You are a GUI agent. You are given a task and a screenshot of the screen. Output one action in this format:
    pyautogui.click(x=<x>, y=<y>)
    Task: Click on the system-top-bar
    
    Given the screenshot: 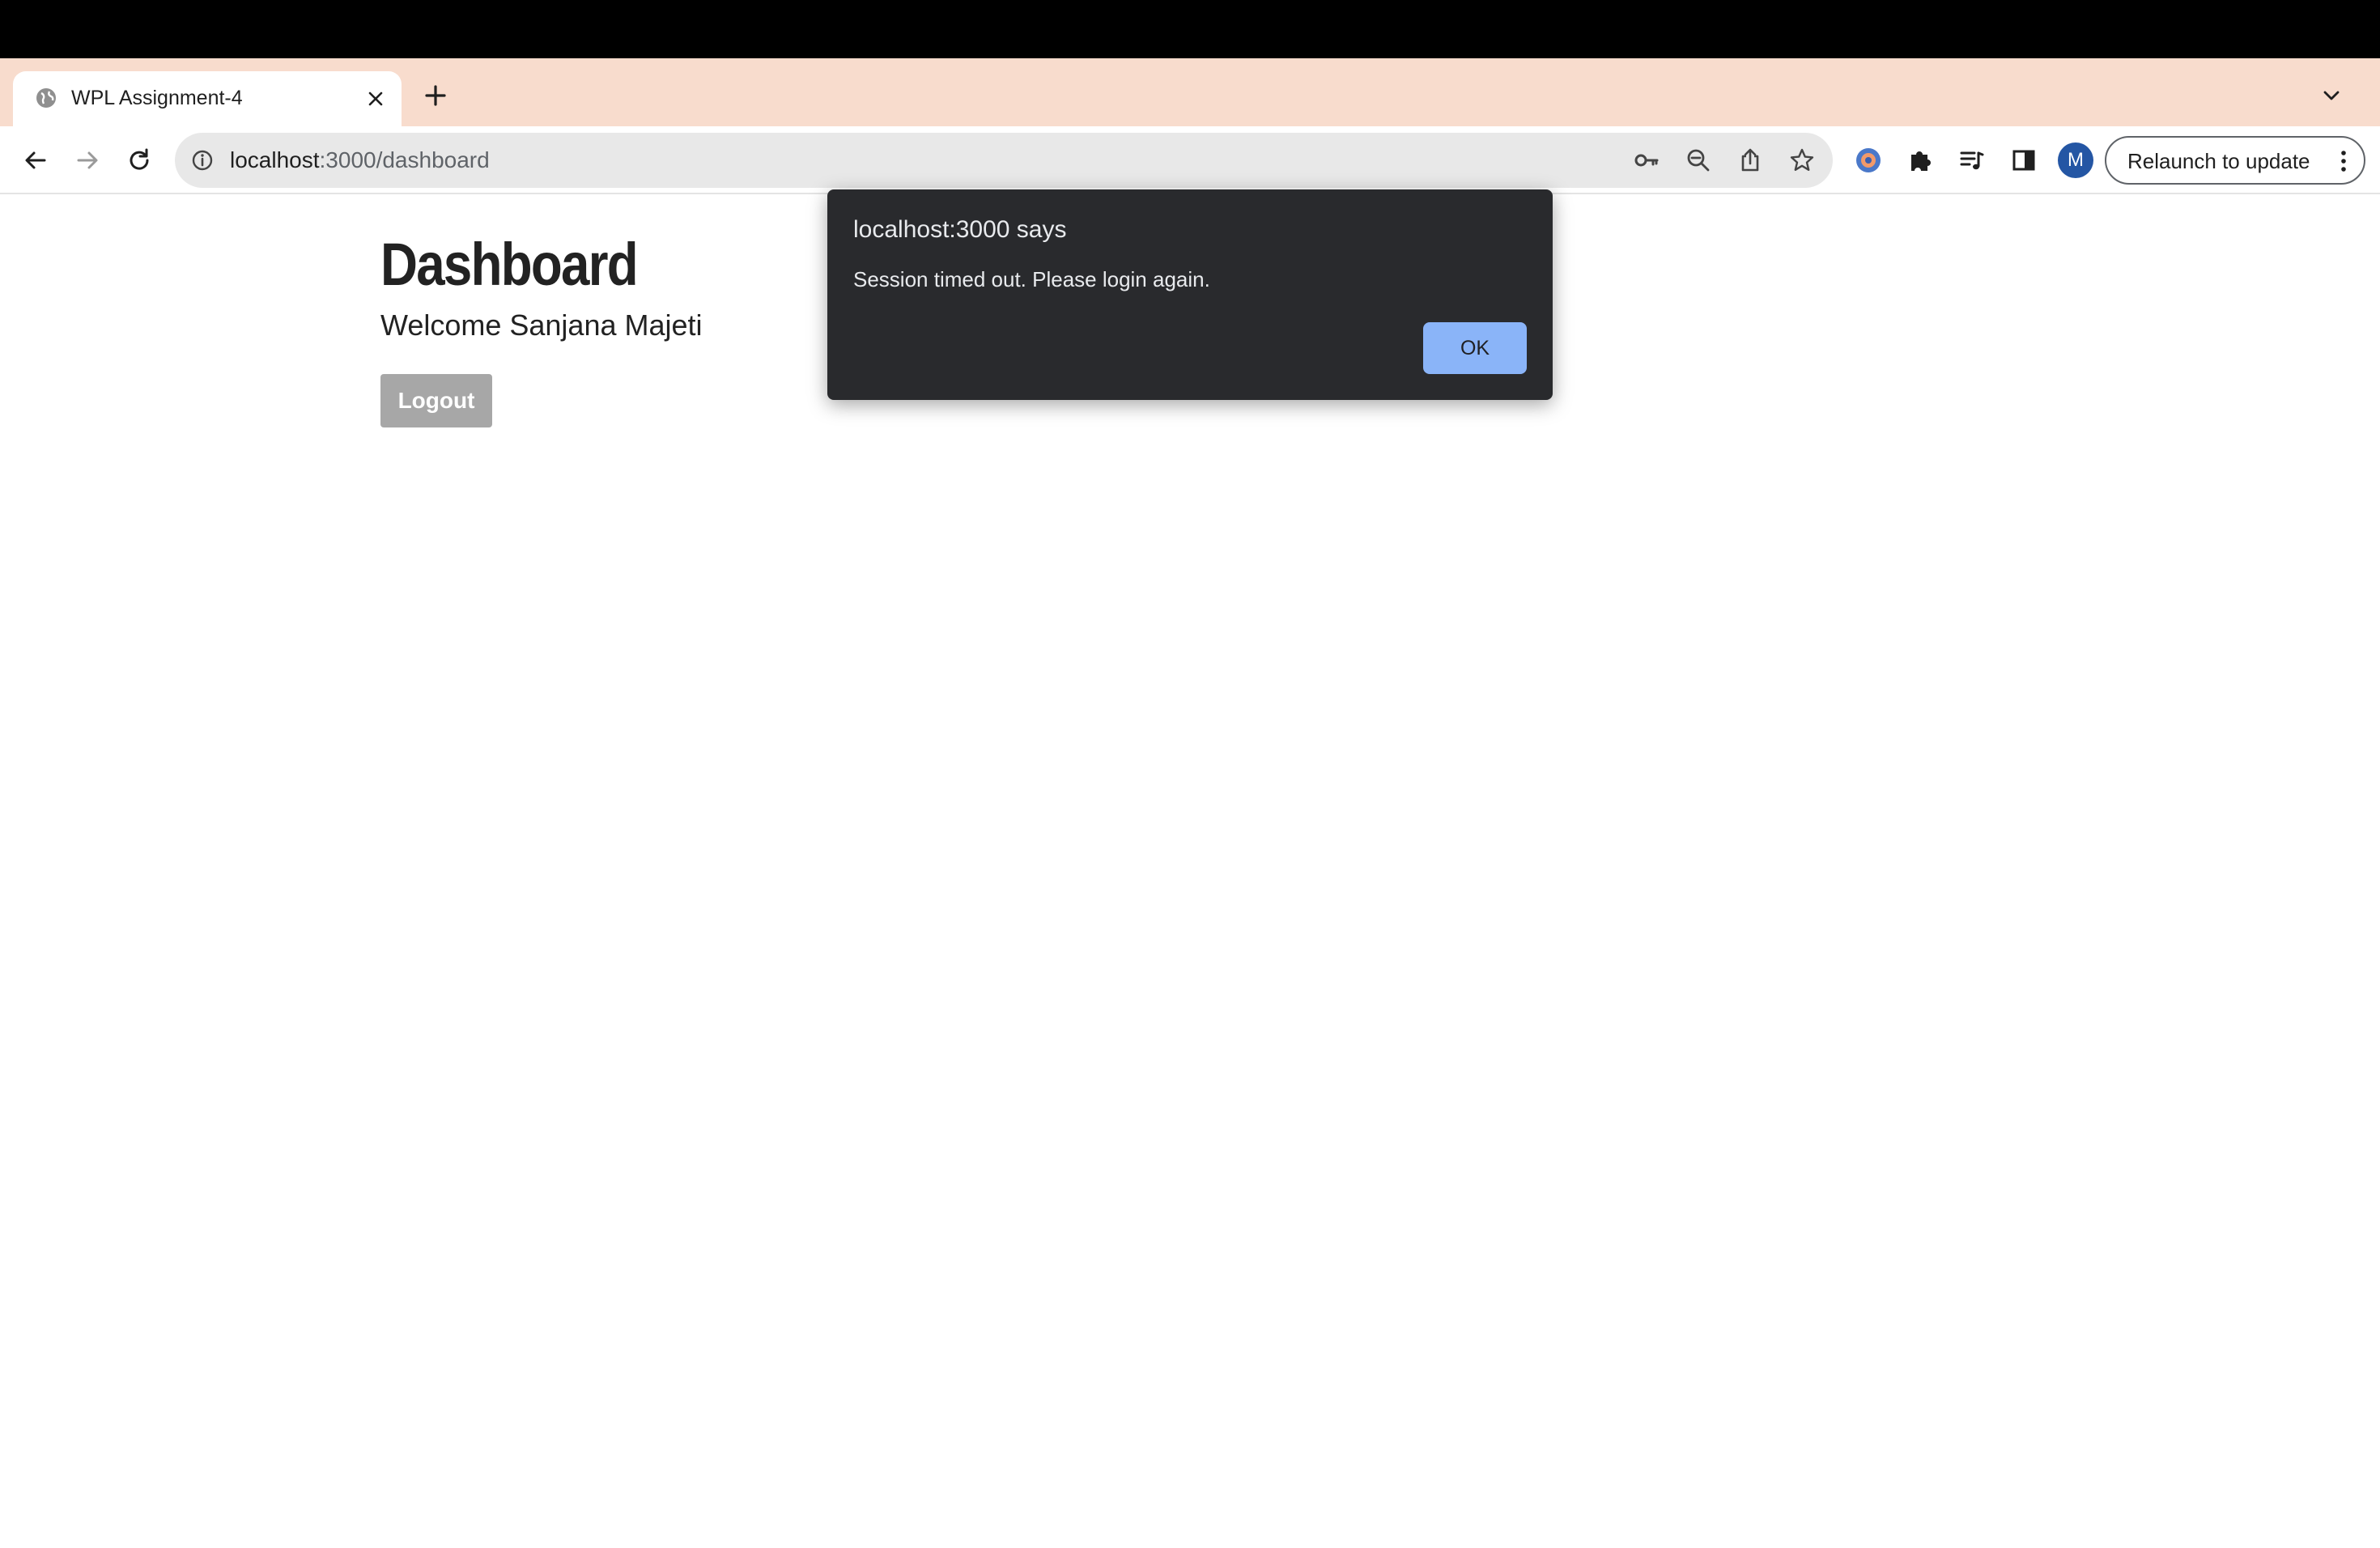 What is the action you would take?
    pyautogui.click(x=1190, y=29)
    